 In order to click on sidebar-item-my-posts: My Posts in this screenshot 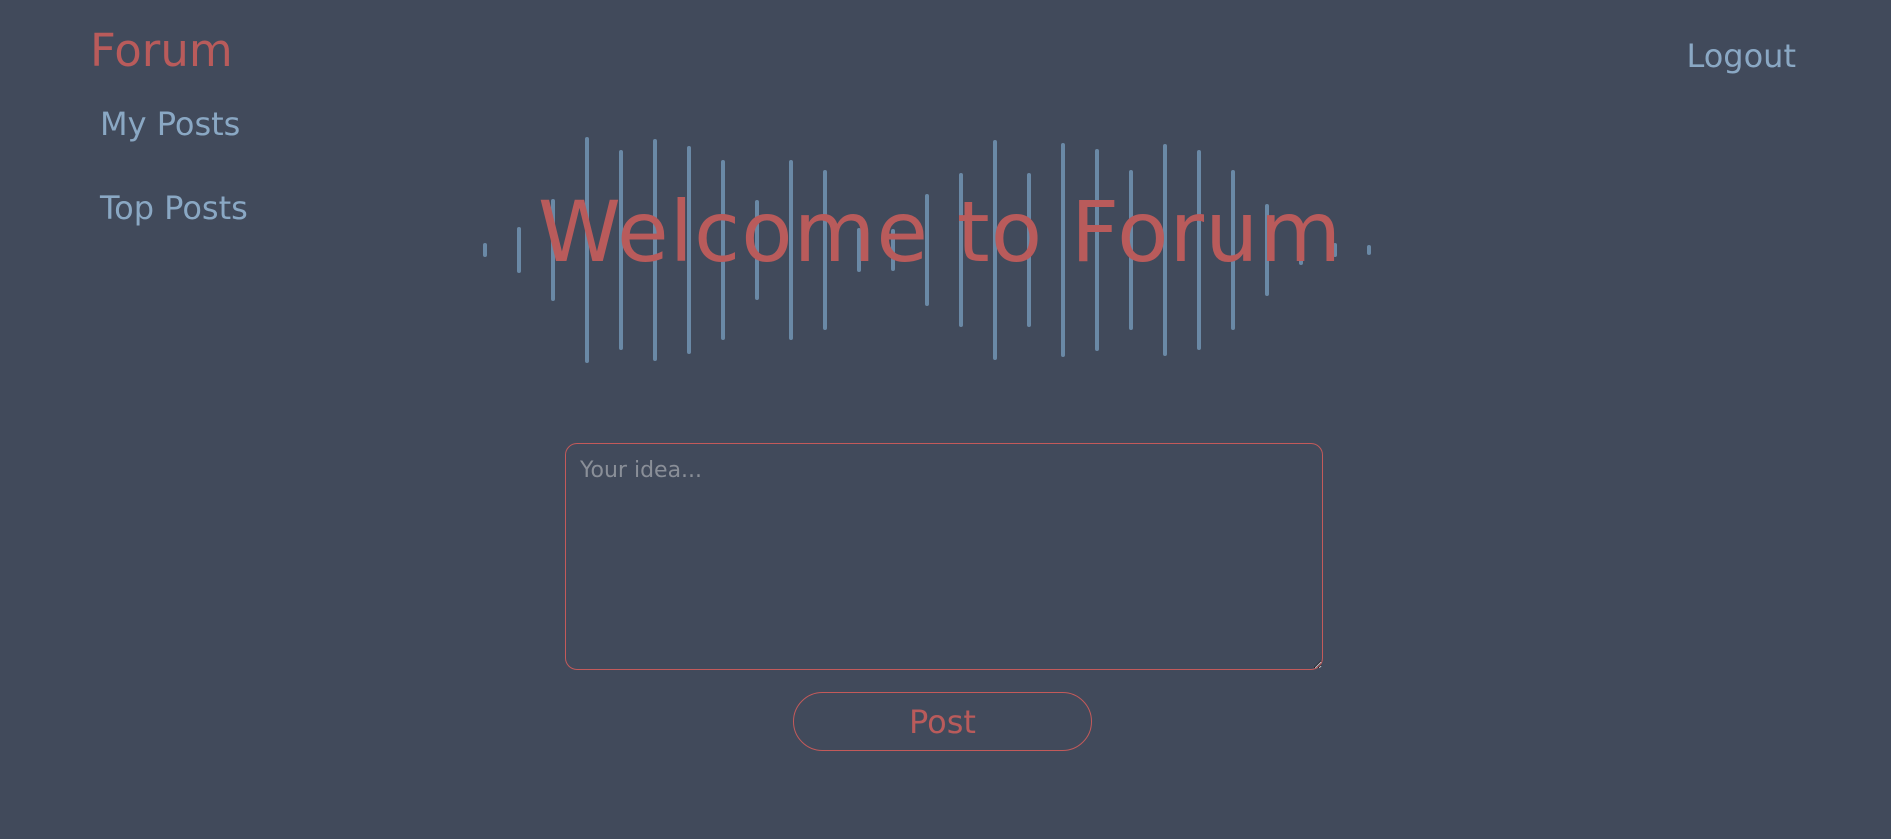, I will do `click(174, 124)`.